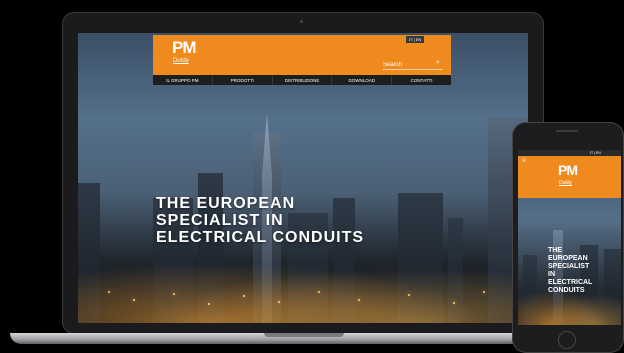 The width and height of the screenshot is (624, 353). What do you see at coordinates (362, 80) in the screenshot?
I see `nav-item-download: DOWNLOAD` at bounding box center [362, 80].